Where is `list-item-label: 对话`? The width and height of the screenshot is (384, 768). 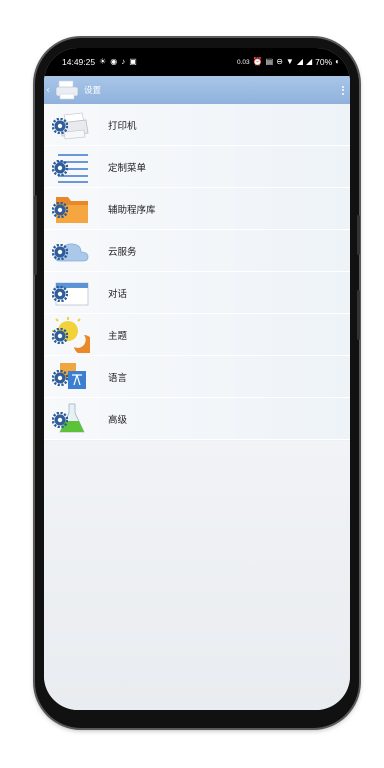 list-item-label: 对话 is located at coordinates (118, 294).